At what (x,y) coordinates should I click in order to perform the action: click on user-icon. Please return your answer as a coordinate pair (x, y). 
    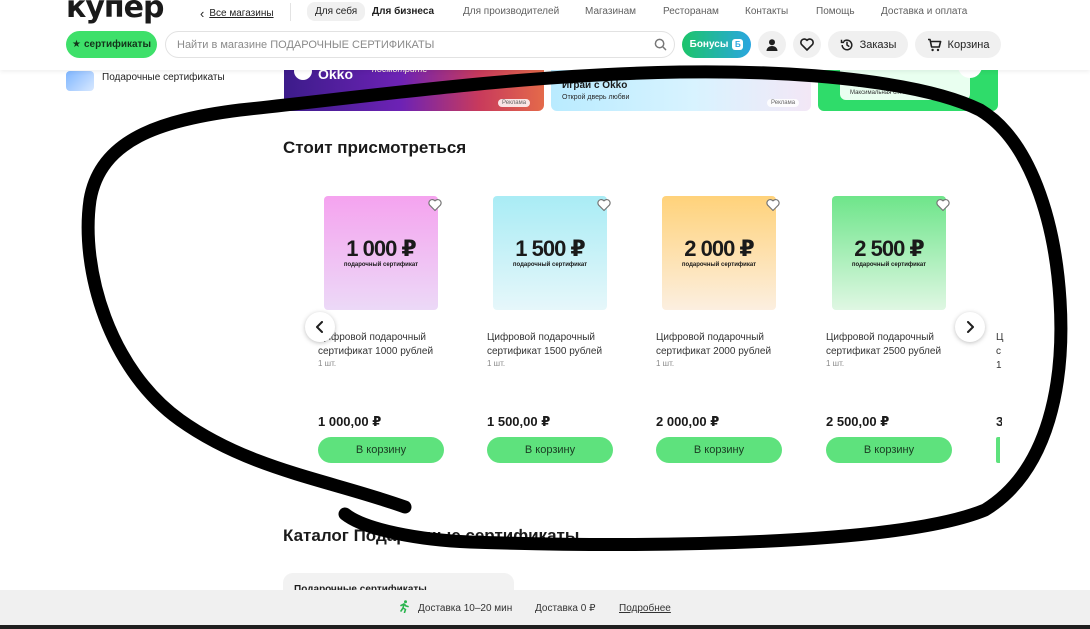
    Looking at the image, I should click on (772, 44).